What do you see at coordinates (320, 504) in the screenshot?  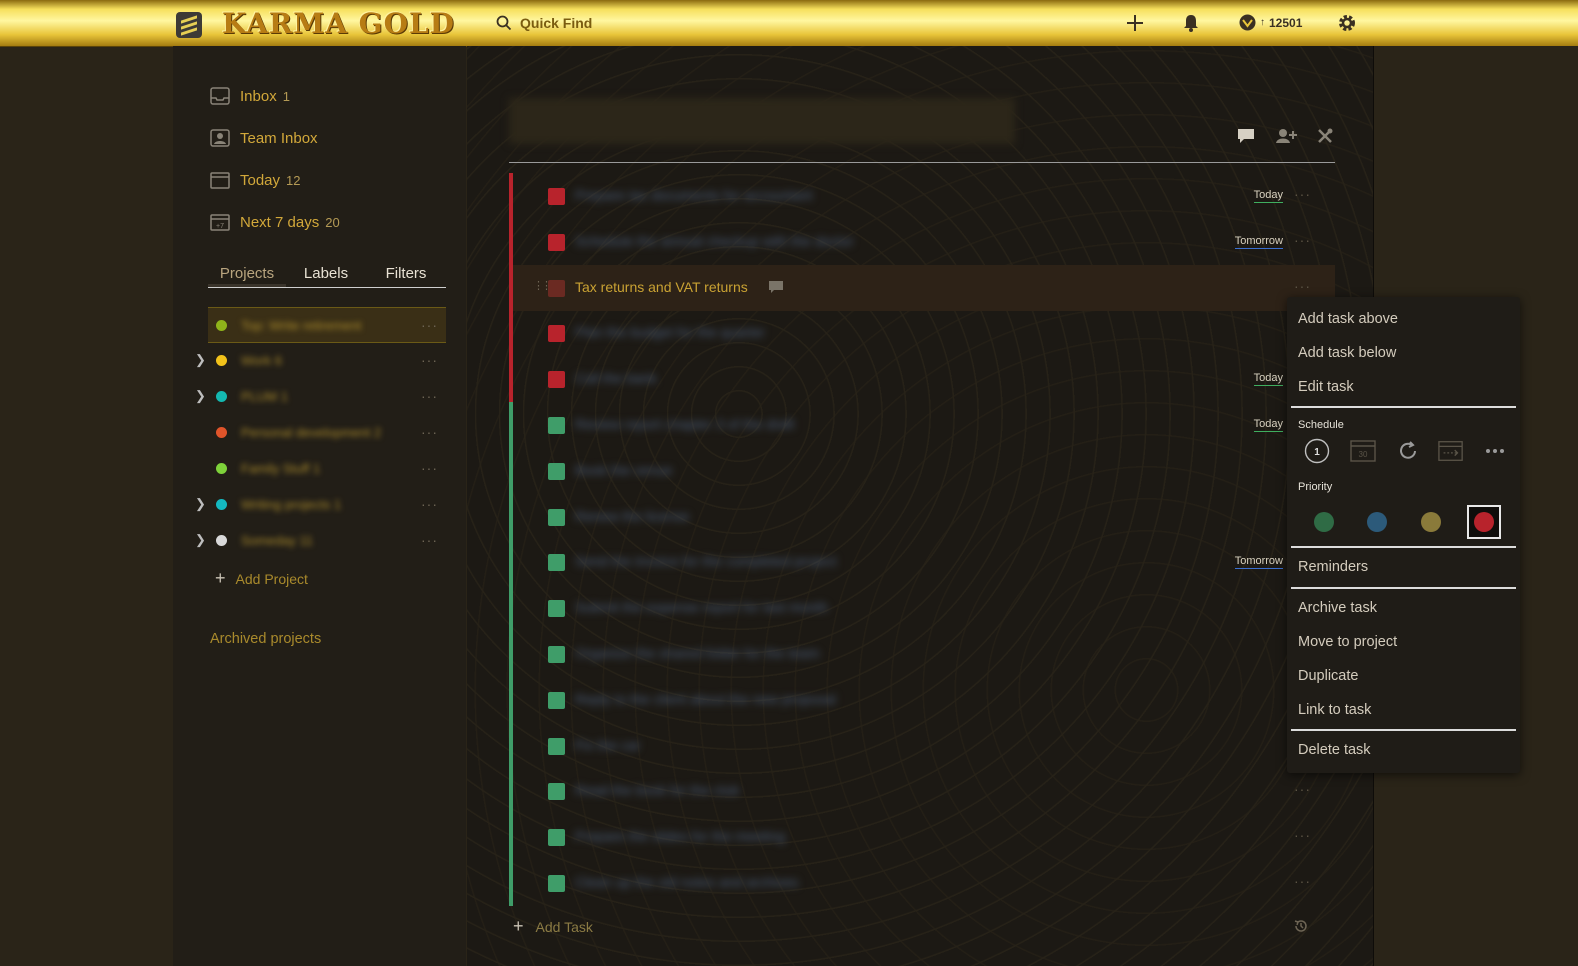 I see `project-item: ❯ Writing projects 1 ···` at bounding box center [320, 504].